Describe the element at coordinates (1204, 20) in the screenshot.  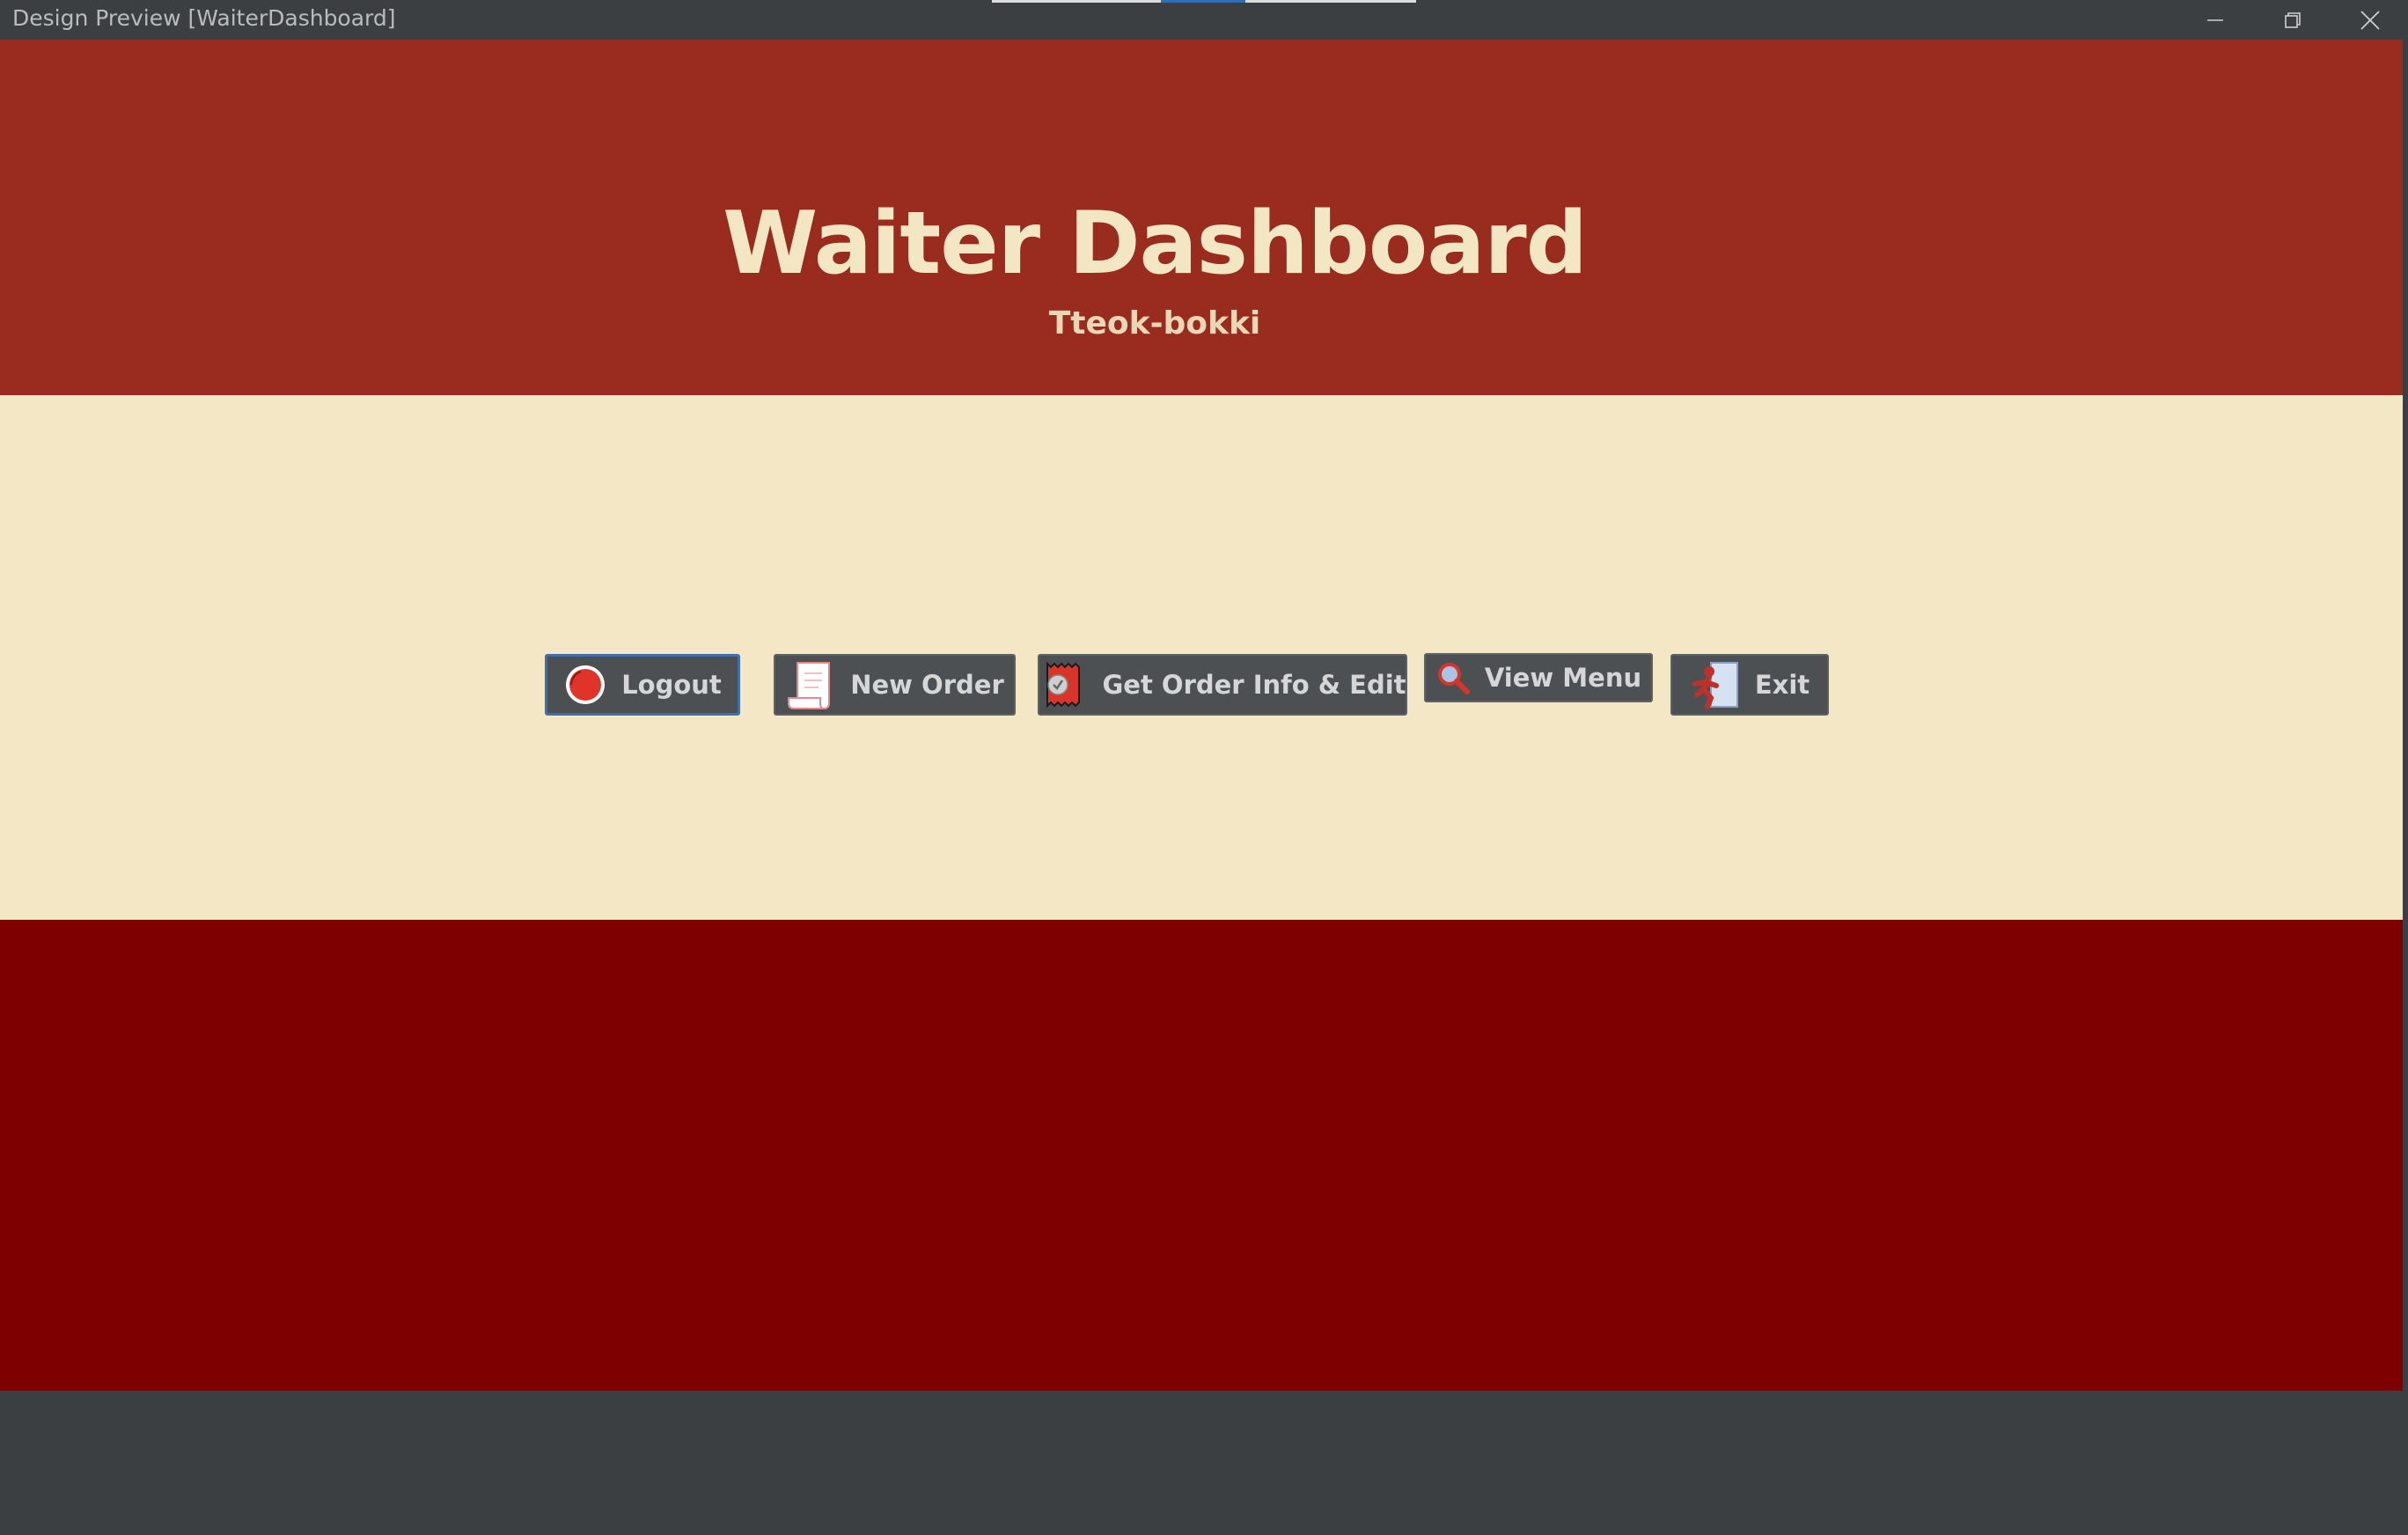
I see `window-titlebar: Design Preview [WaiterDashboard]` at that location.